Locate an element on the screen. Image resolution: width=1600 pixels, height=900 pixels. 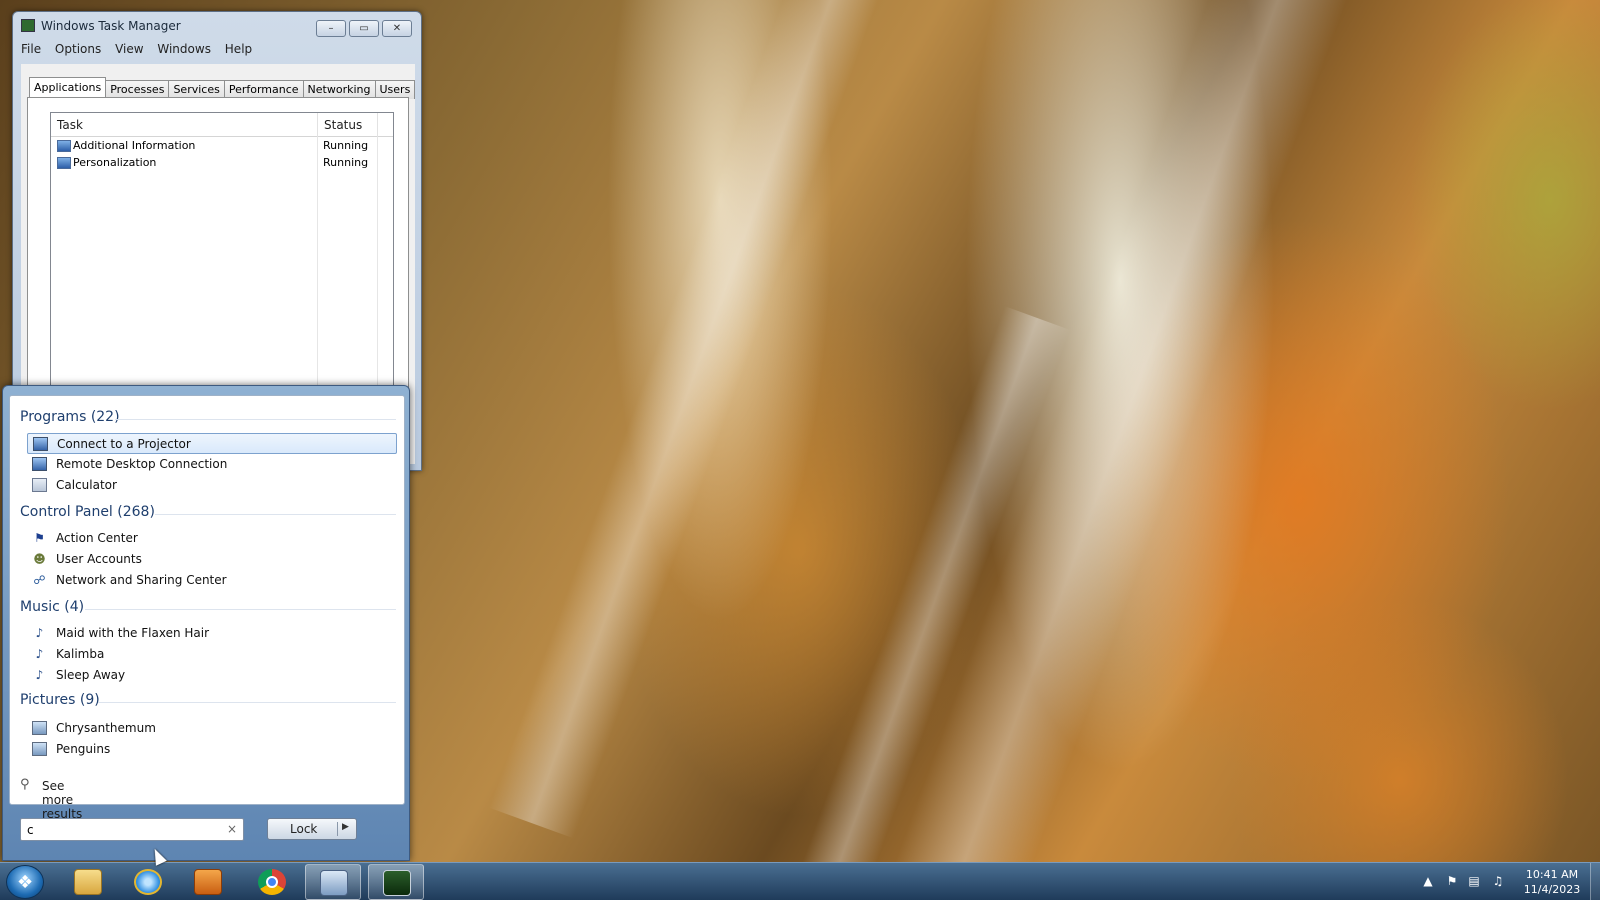
result-picture-item: Penguins is located at coordinates (212, 749).